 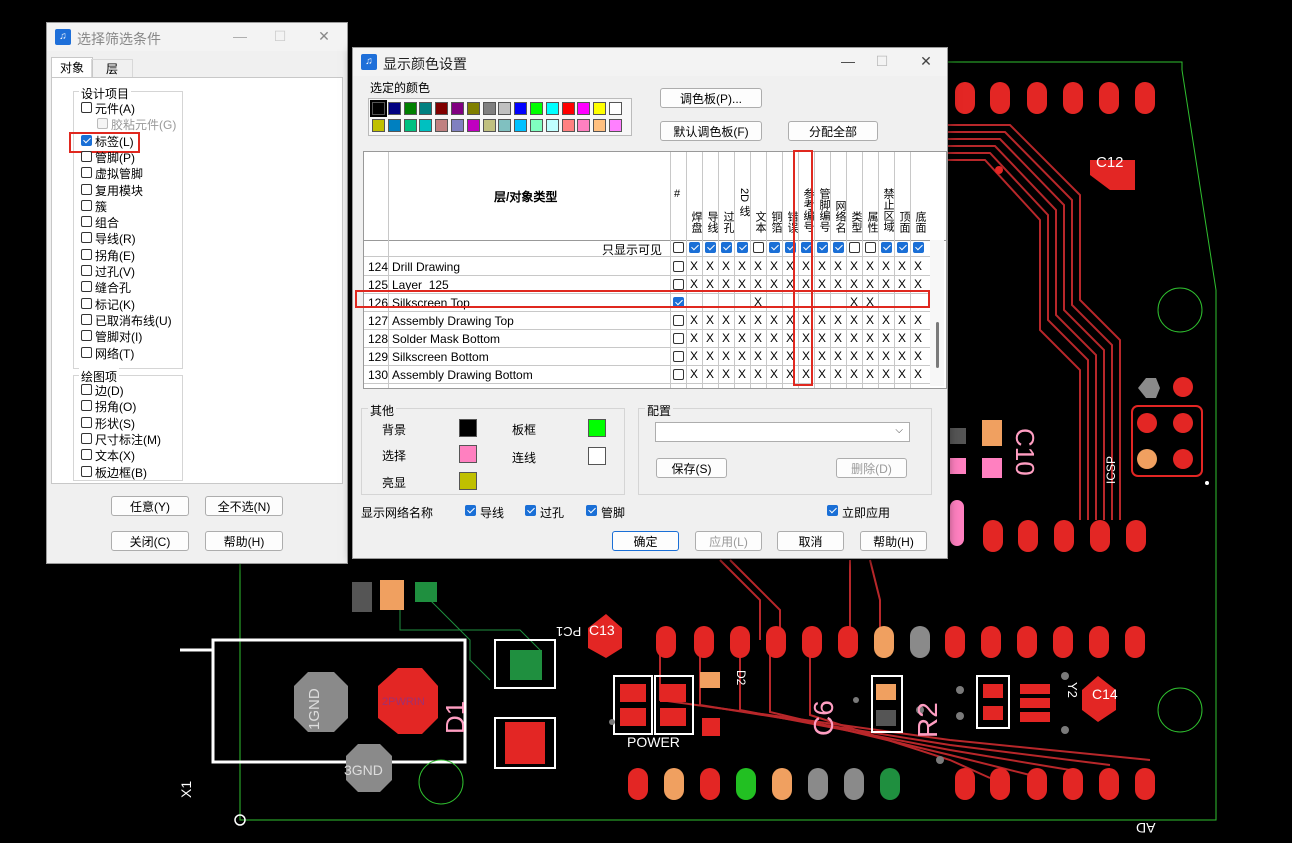 I want to click on filter-dialog-titlebar: ♫ 选择筛选条件 — ☐ ✕, so click(x=197, y=37).